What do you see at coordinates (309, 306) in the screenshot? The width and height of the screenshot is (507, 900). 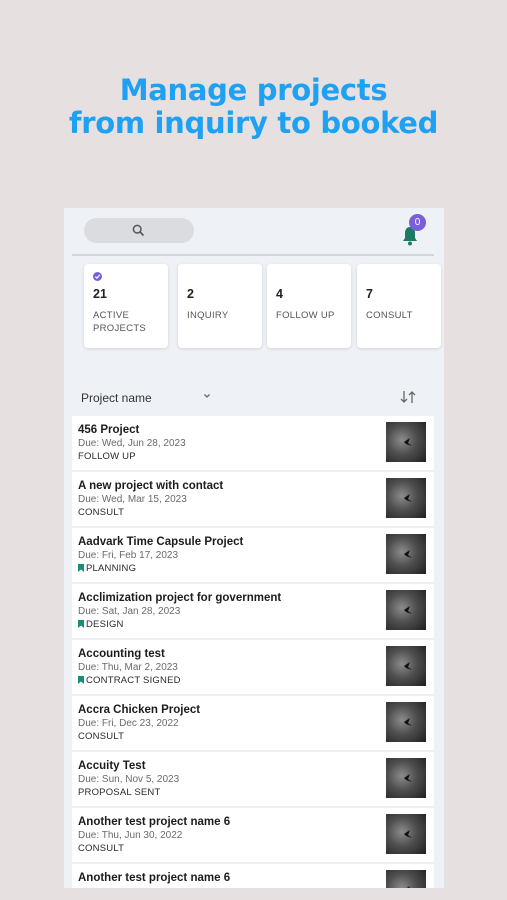 I see `card-follow-up: 4 FOLLOW UP` at bounding box center [309, 306].